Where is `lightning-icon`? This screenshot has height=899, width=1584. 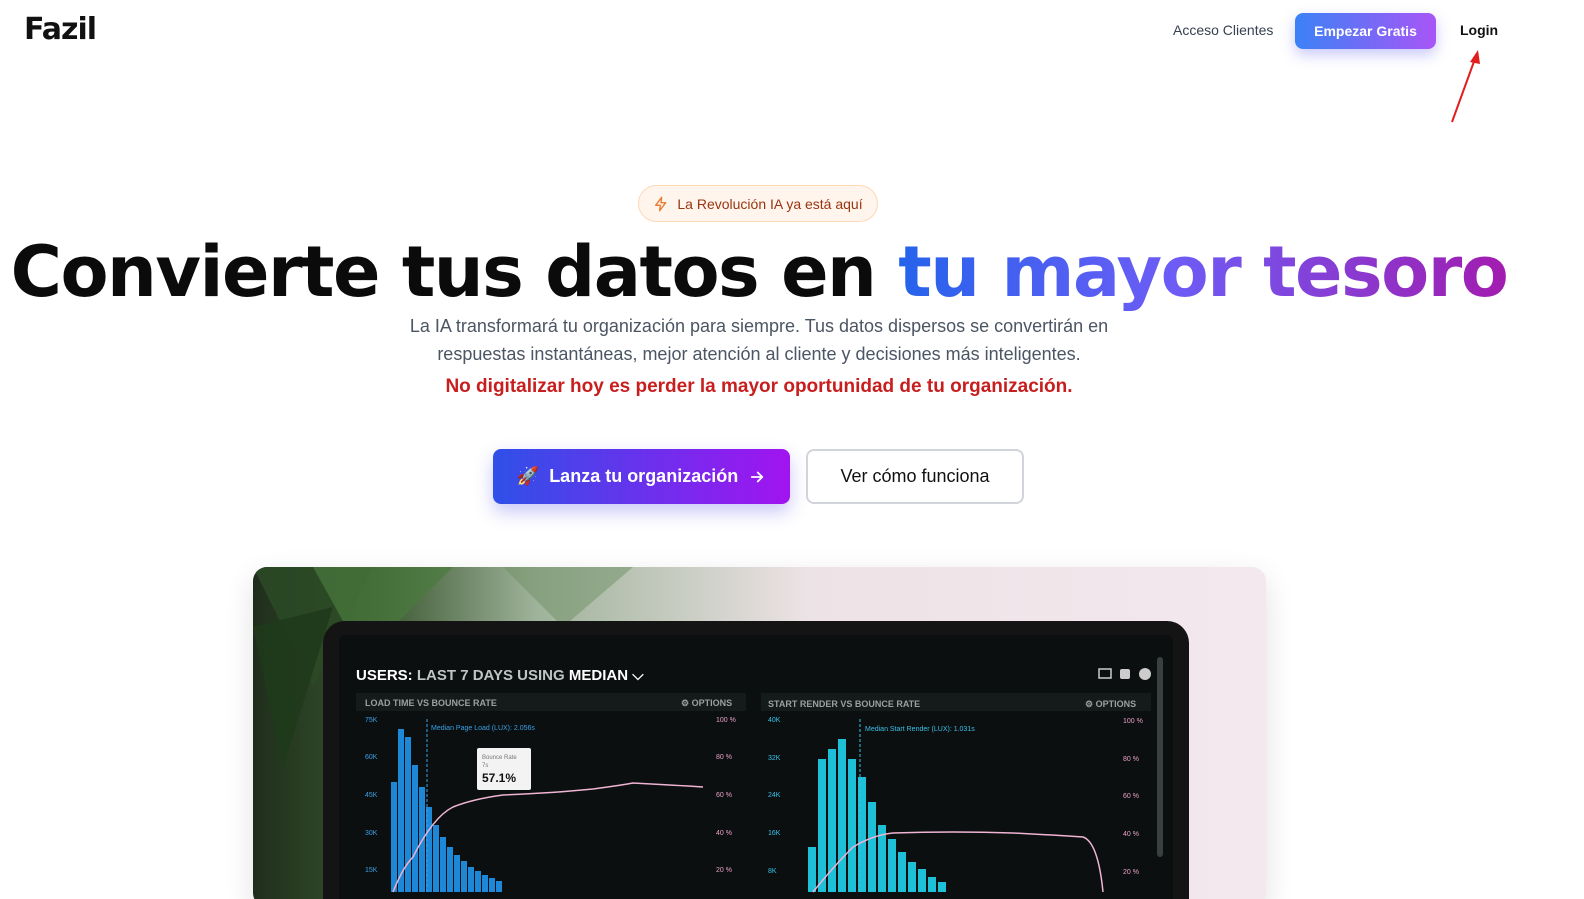 lightning-icon is located at coordinates (661, 203).